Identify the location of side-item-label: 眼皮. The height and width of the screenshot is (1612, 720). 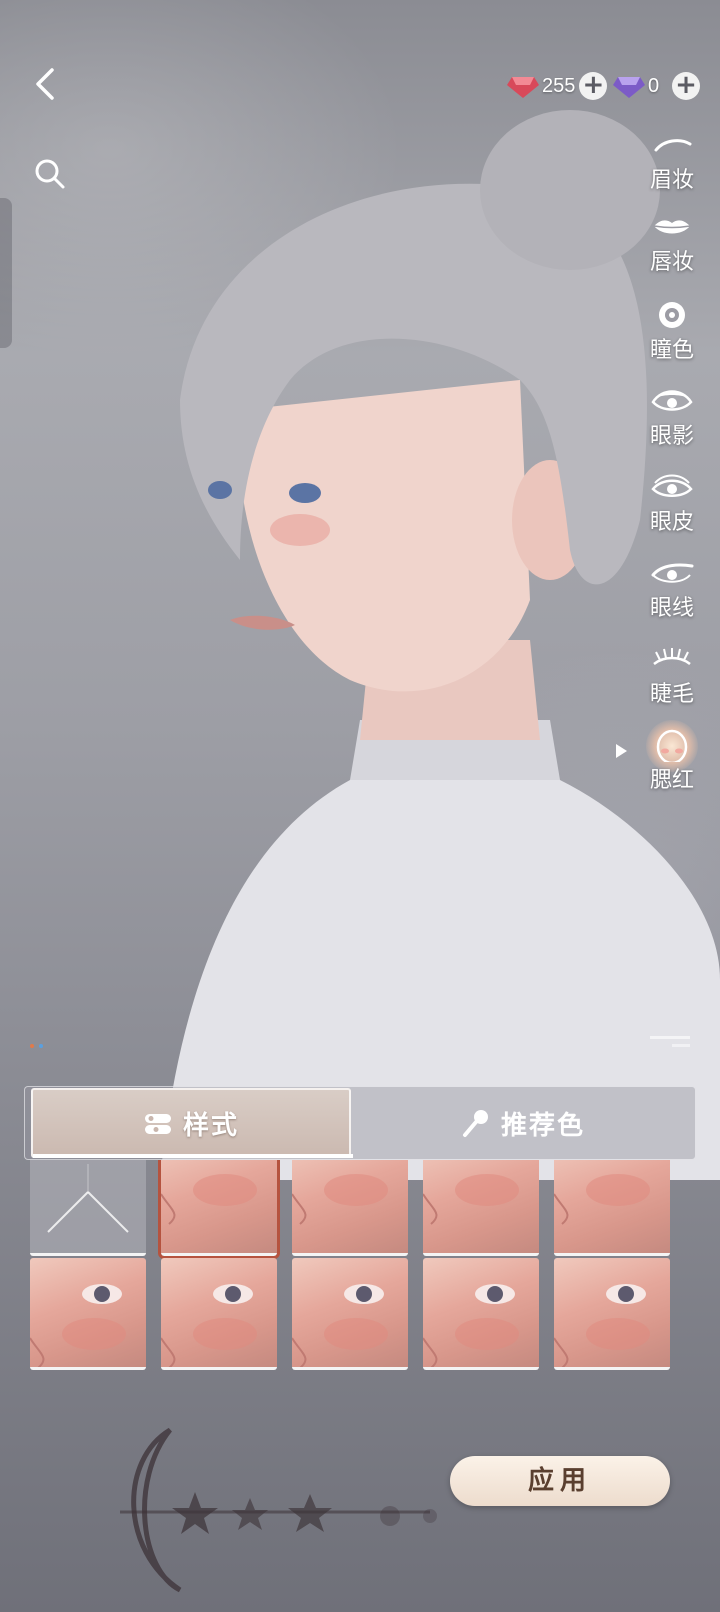
(671, 522).